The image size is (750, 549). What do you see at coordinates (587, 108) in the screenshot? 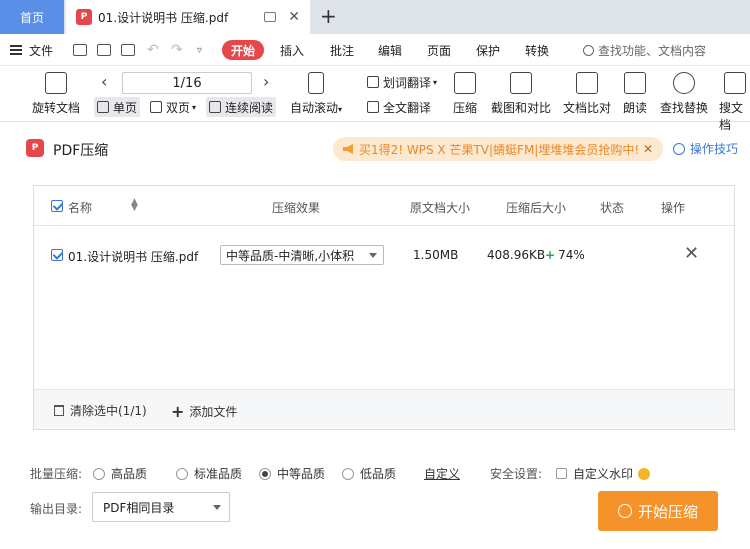
I see `document-compare-label: 文档比对` at bounding box center [587, 108].